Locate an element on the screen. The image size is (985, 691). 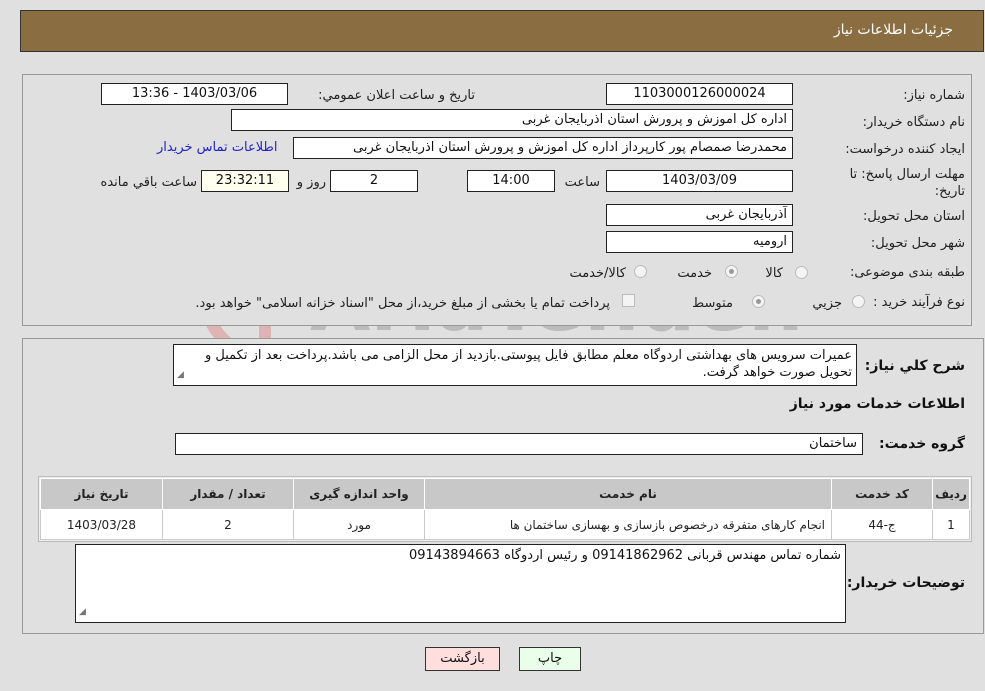
col-need-date: تاريخ نياز is located at coordinates (101, 494).